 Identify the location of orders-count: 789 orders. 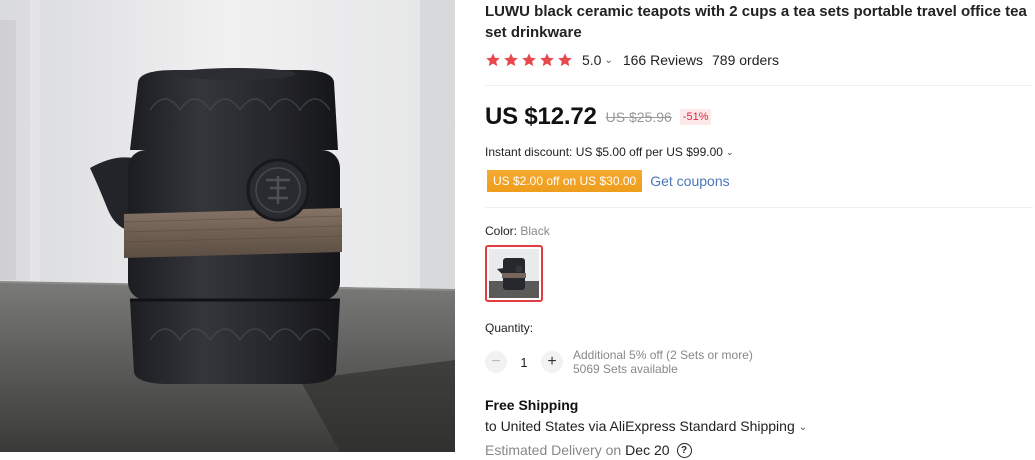
(745, 60).